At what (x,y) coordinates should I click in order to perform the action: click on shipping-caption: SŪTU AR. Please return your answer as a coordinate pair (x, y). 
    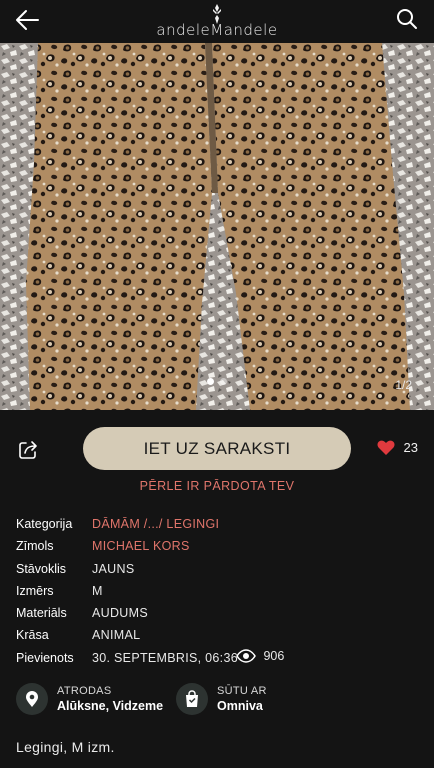
    Looking at the image, I should click on (242, 691).